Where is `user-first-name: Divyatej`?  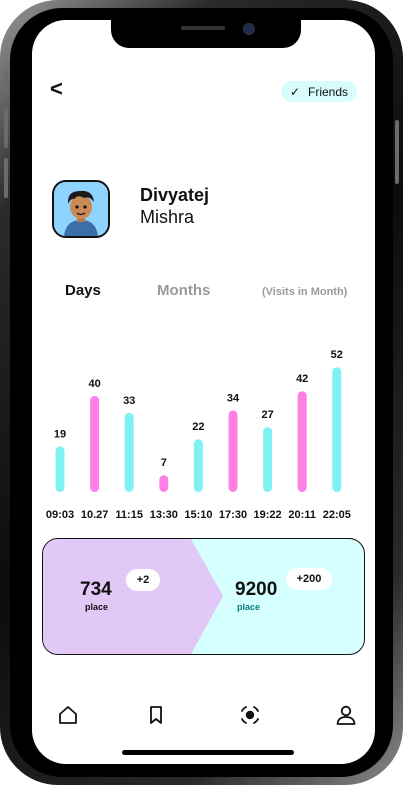 user-first-name: Divyatej is located at coordinates (175, 195).